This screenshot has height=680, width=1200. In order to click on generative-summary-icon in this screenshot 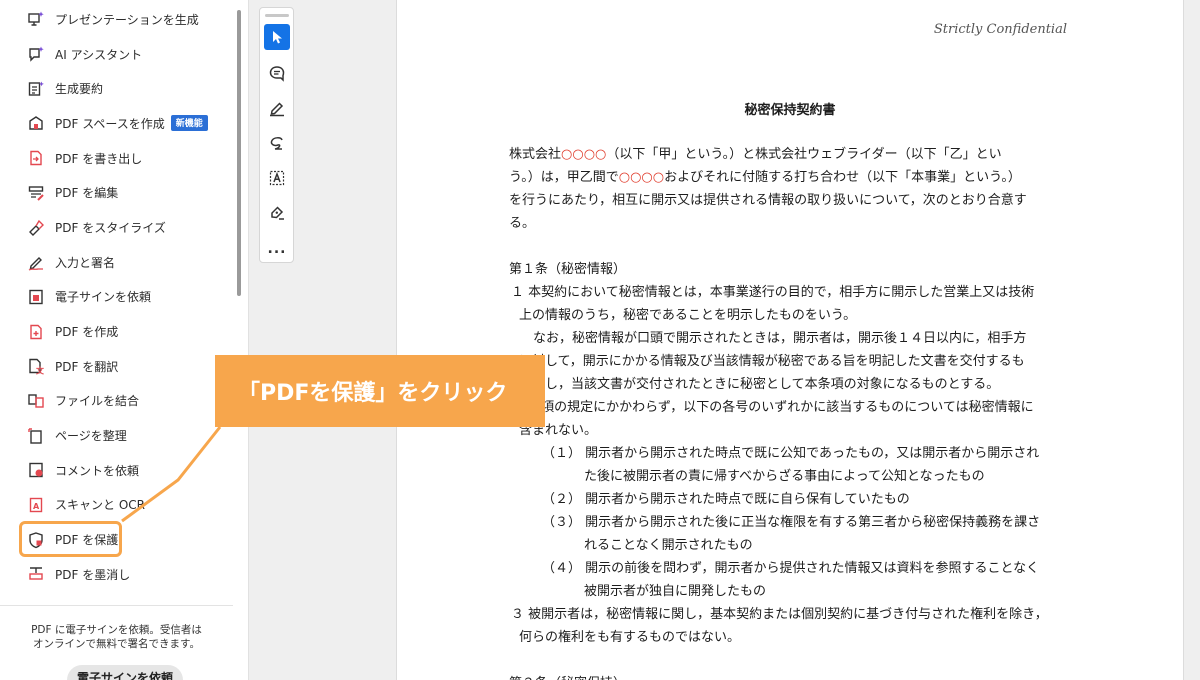, I will do `click(36, 89)`.